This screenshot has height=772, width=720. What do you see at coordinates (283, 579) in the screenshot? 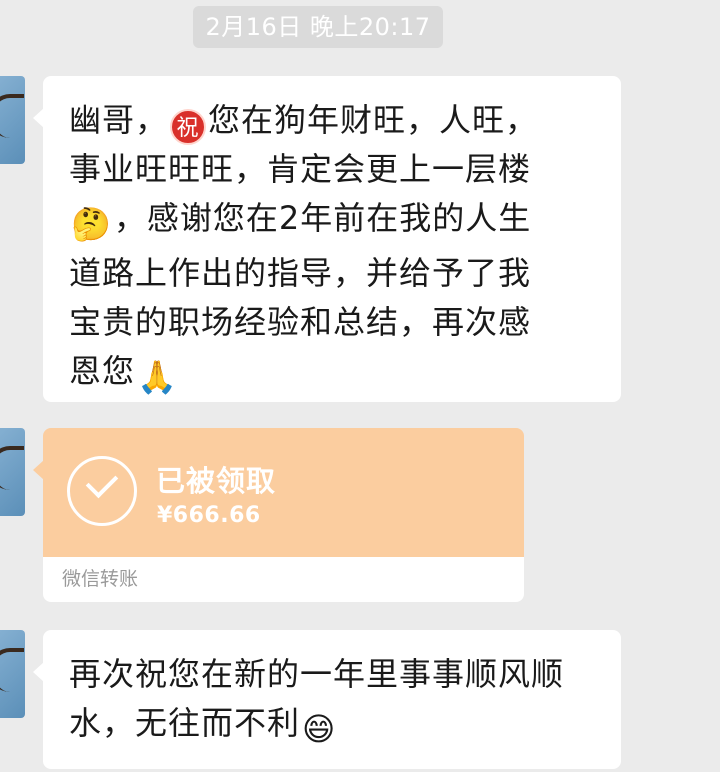
I see `transfer-footer-label: 微信转账` at bounding box center [283, 579].